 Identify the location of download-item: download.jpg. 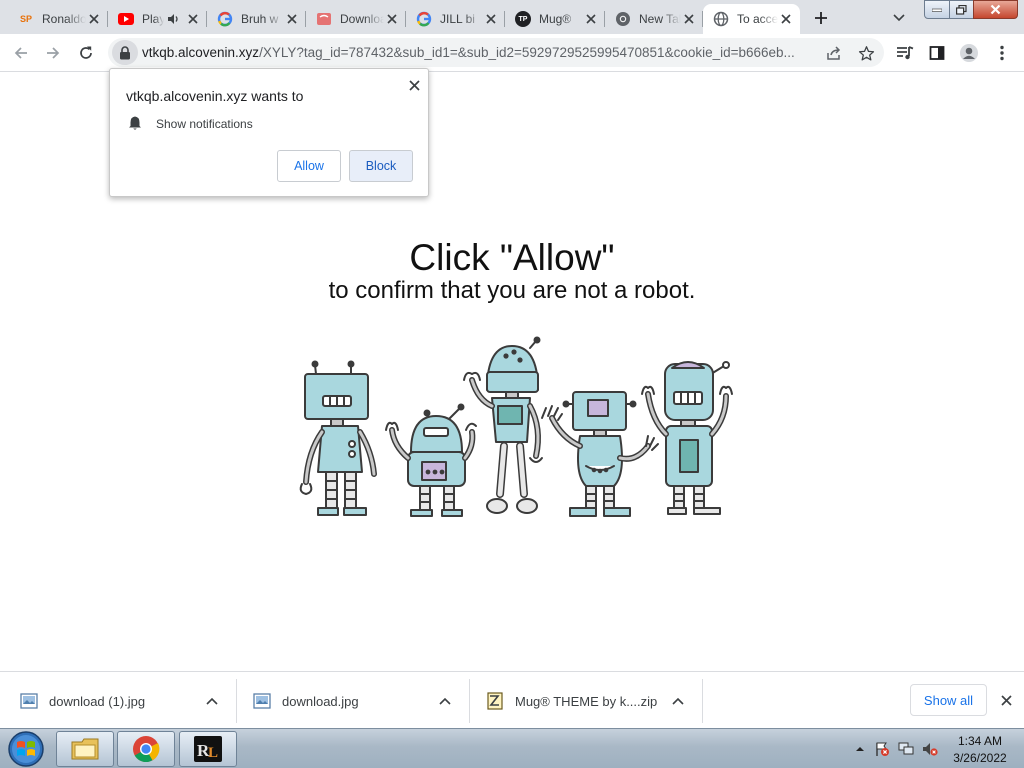
(361, 701).